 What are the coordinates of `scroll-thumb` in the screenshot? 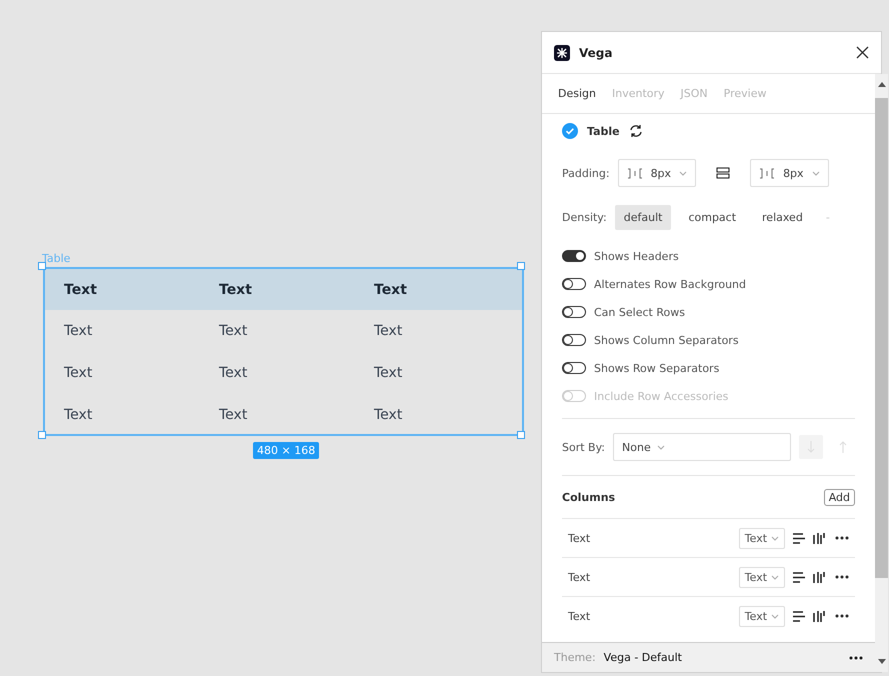 It's located at (881, 338).